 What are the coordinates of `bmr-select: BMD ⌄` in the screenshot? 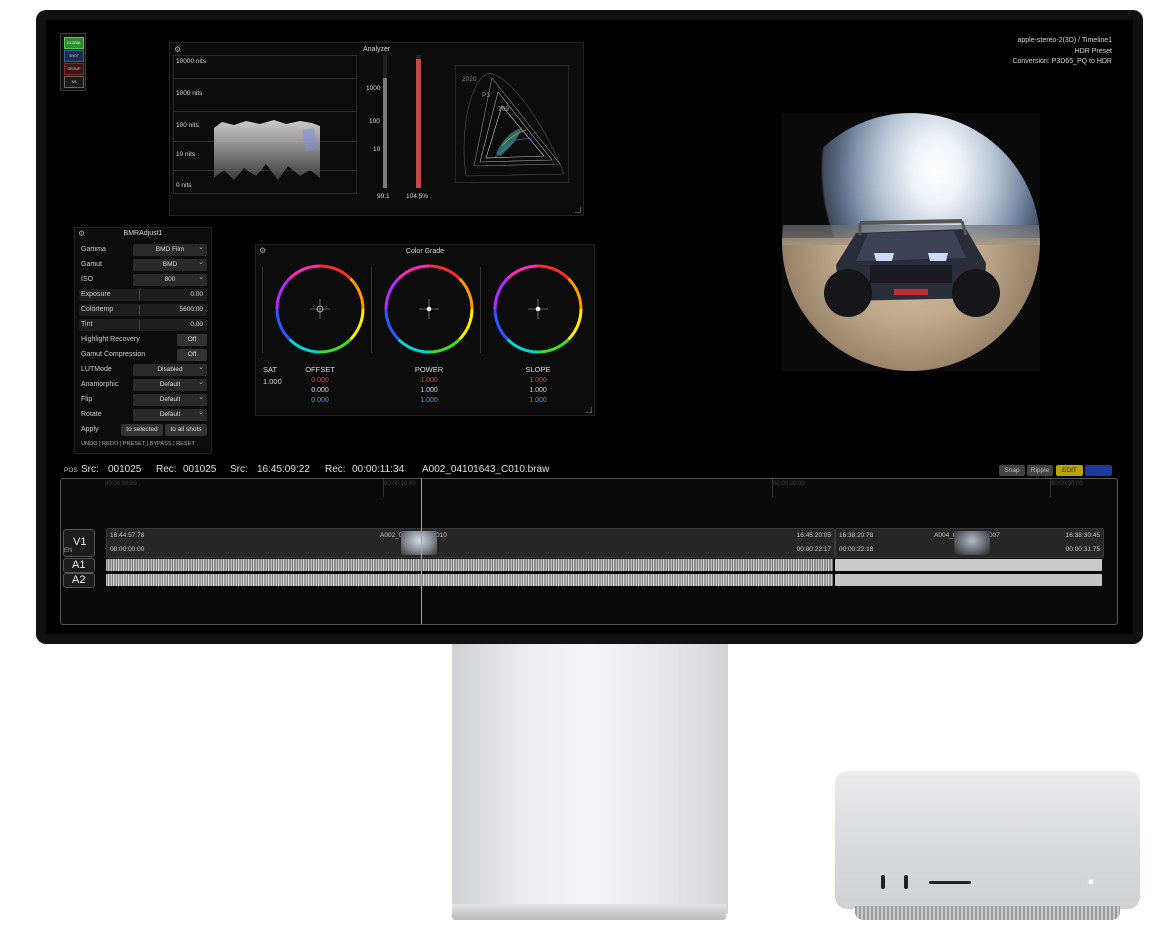 It's located at (170, 265).